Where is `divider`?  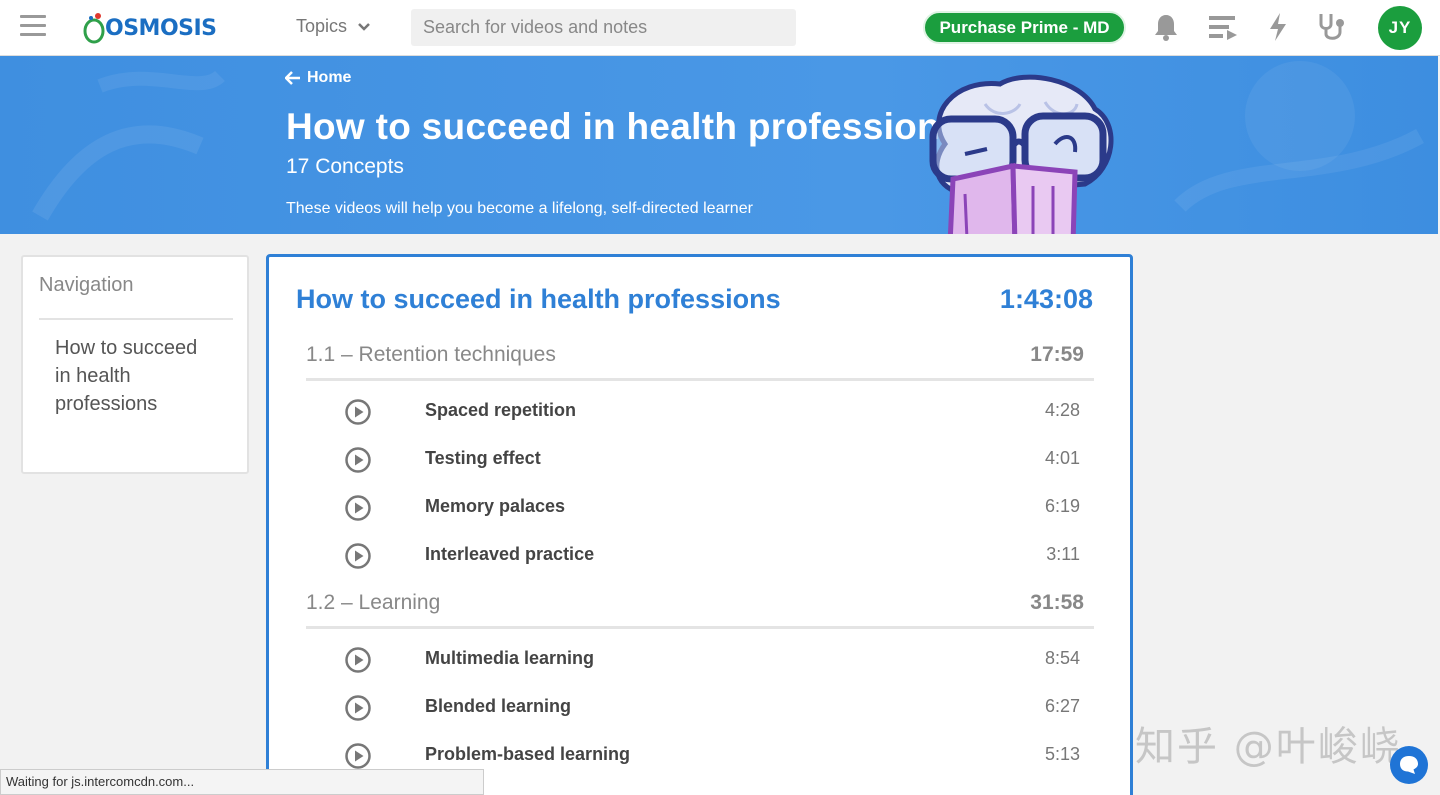
divider is located at coordinates (136, 319).